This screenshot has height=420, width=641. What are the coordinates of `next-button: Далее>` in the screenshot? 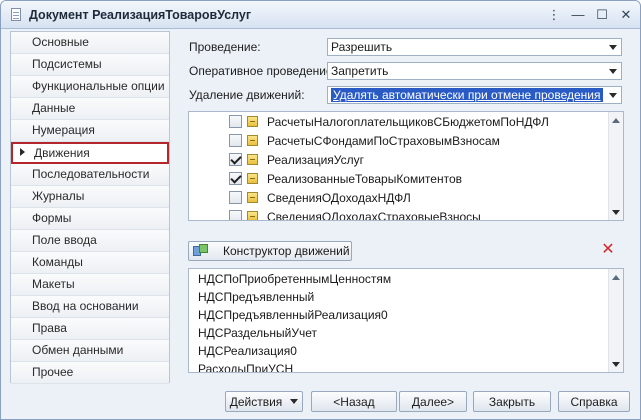 It's located at (433, 401).